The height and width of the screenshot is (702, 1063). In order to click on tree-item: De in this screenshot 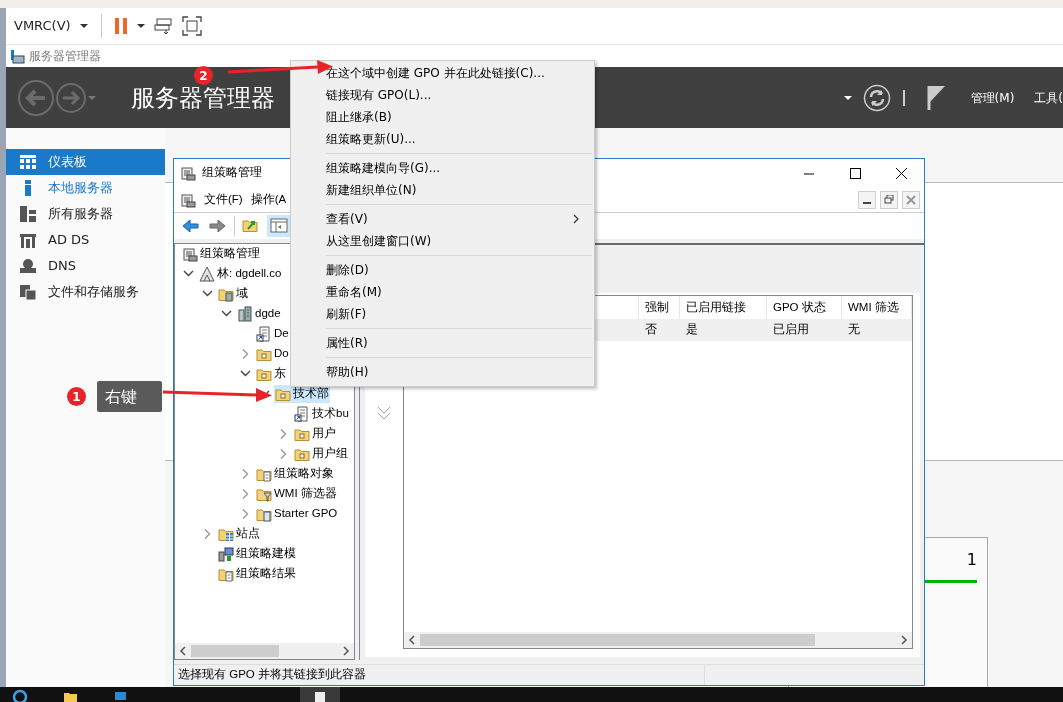, I will do `click(272, 334)`.